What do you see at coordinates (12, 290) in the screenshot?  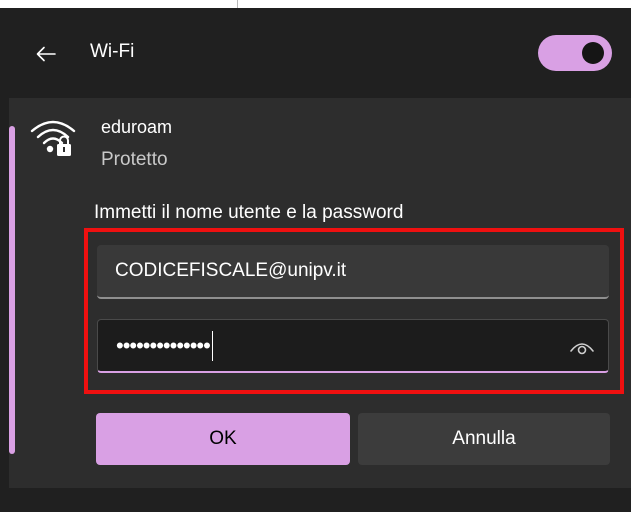 I see `selection-indicator` at bounding box center [12, 290].